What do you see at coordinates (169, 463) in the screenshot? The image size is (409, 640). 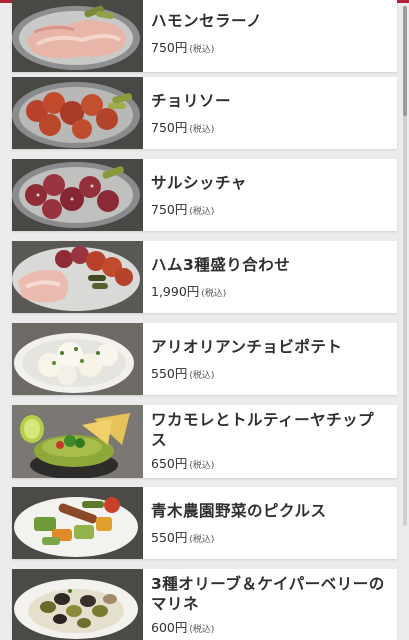 I see `menu-item-price: 650円` at bounding box center [169, 463].